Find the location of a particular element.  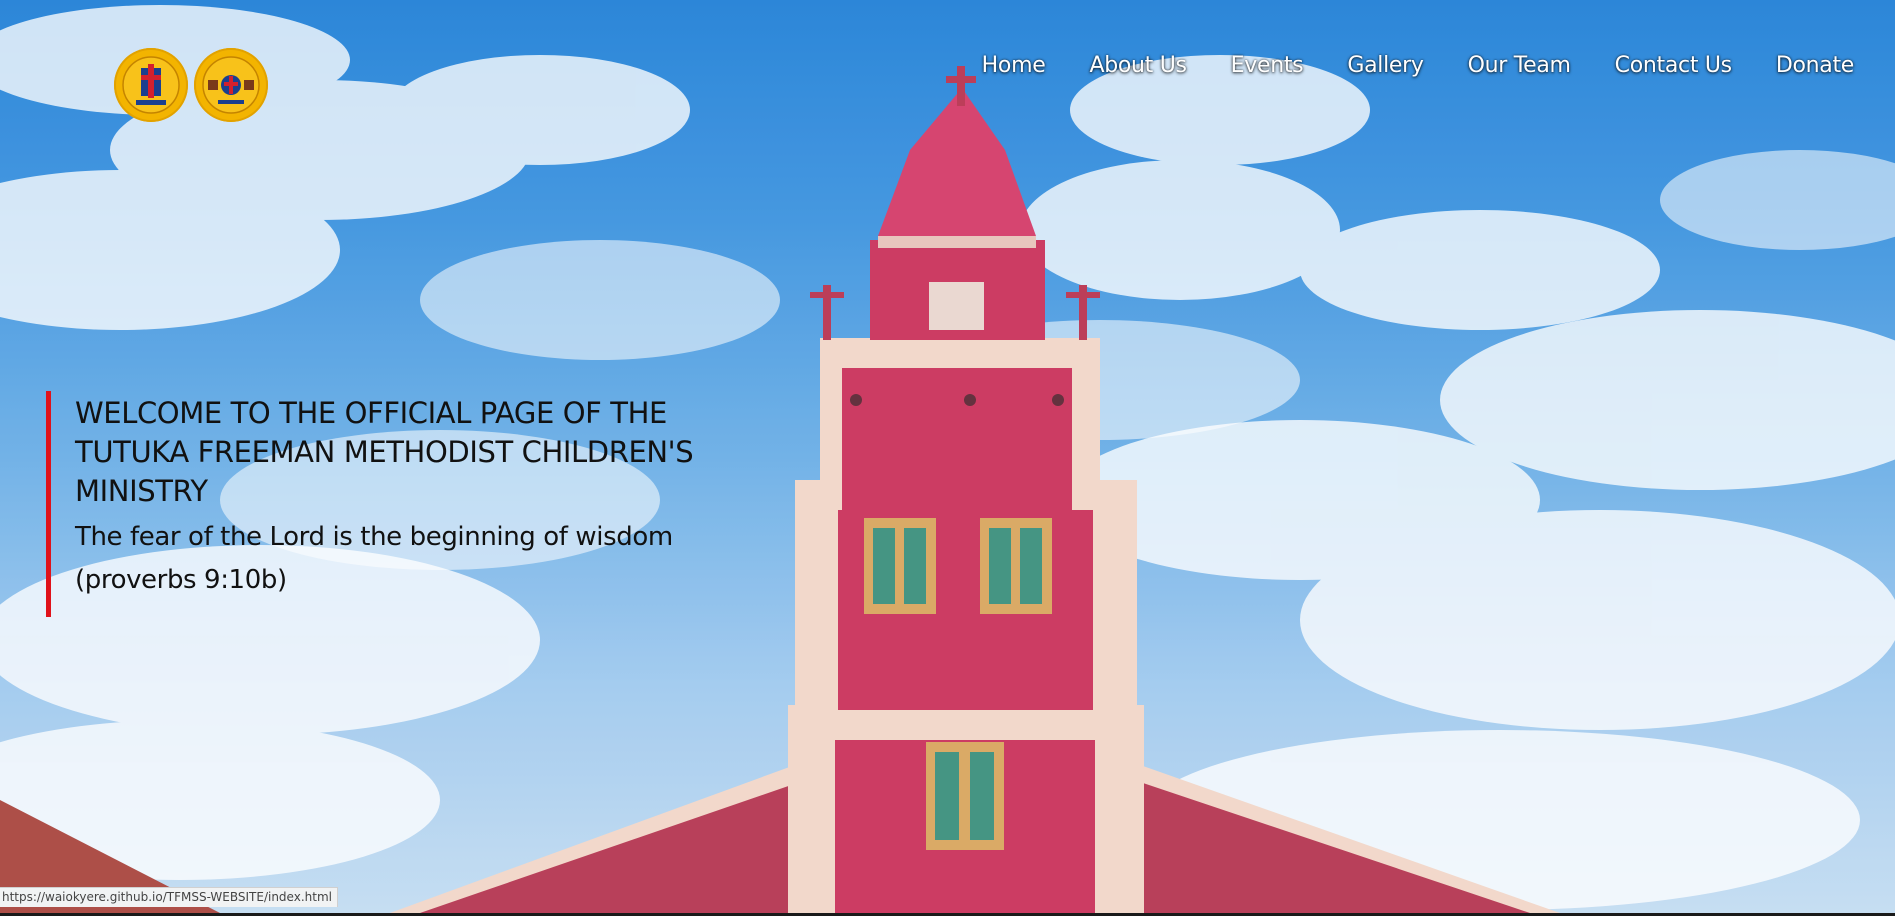

childrens-ministry-seal-icon is located at coordinates (231, 85).